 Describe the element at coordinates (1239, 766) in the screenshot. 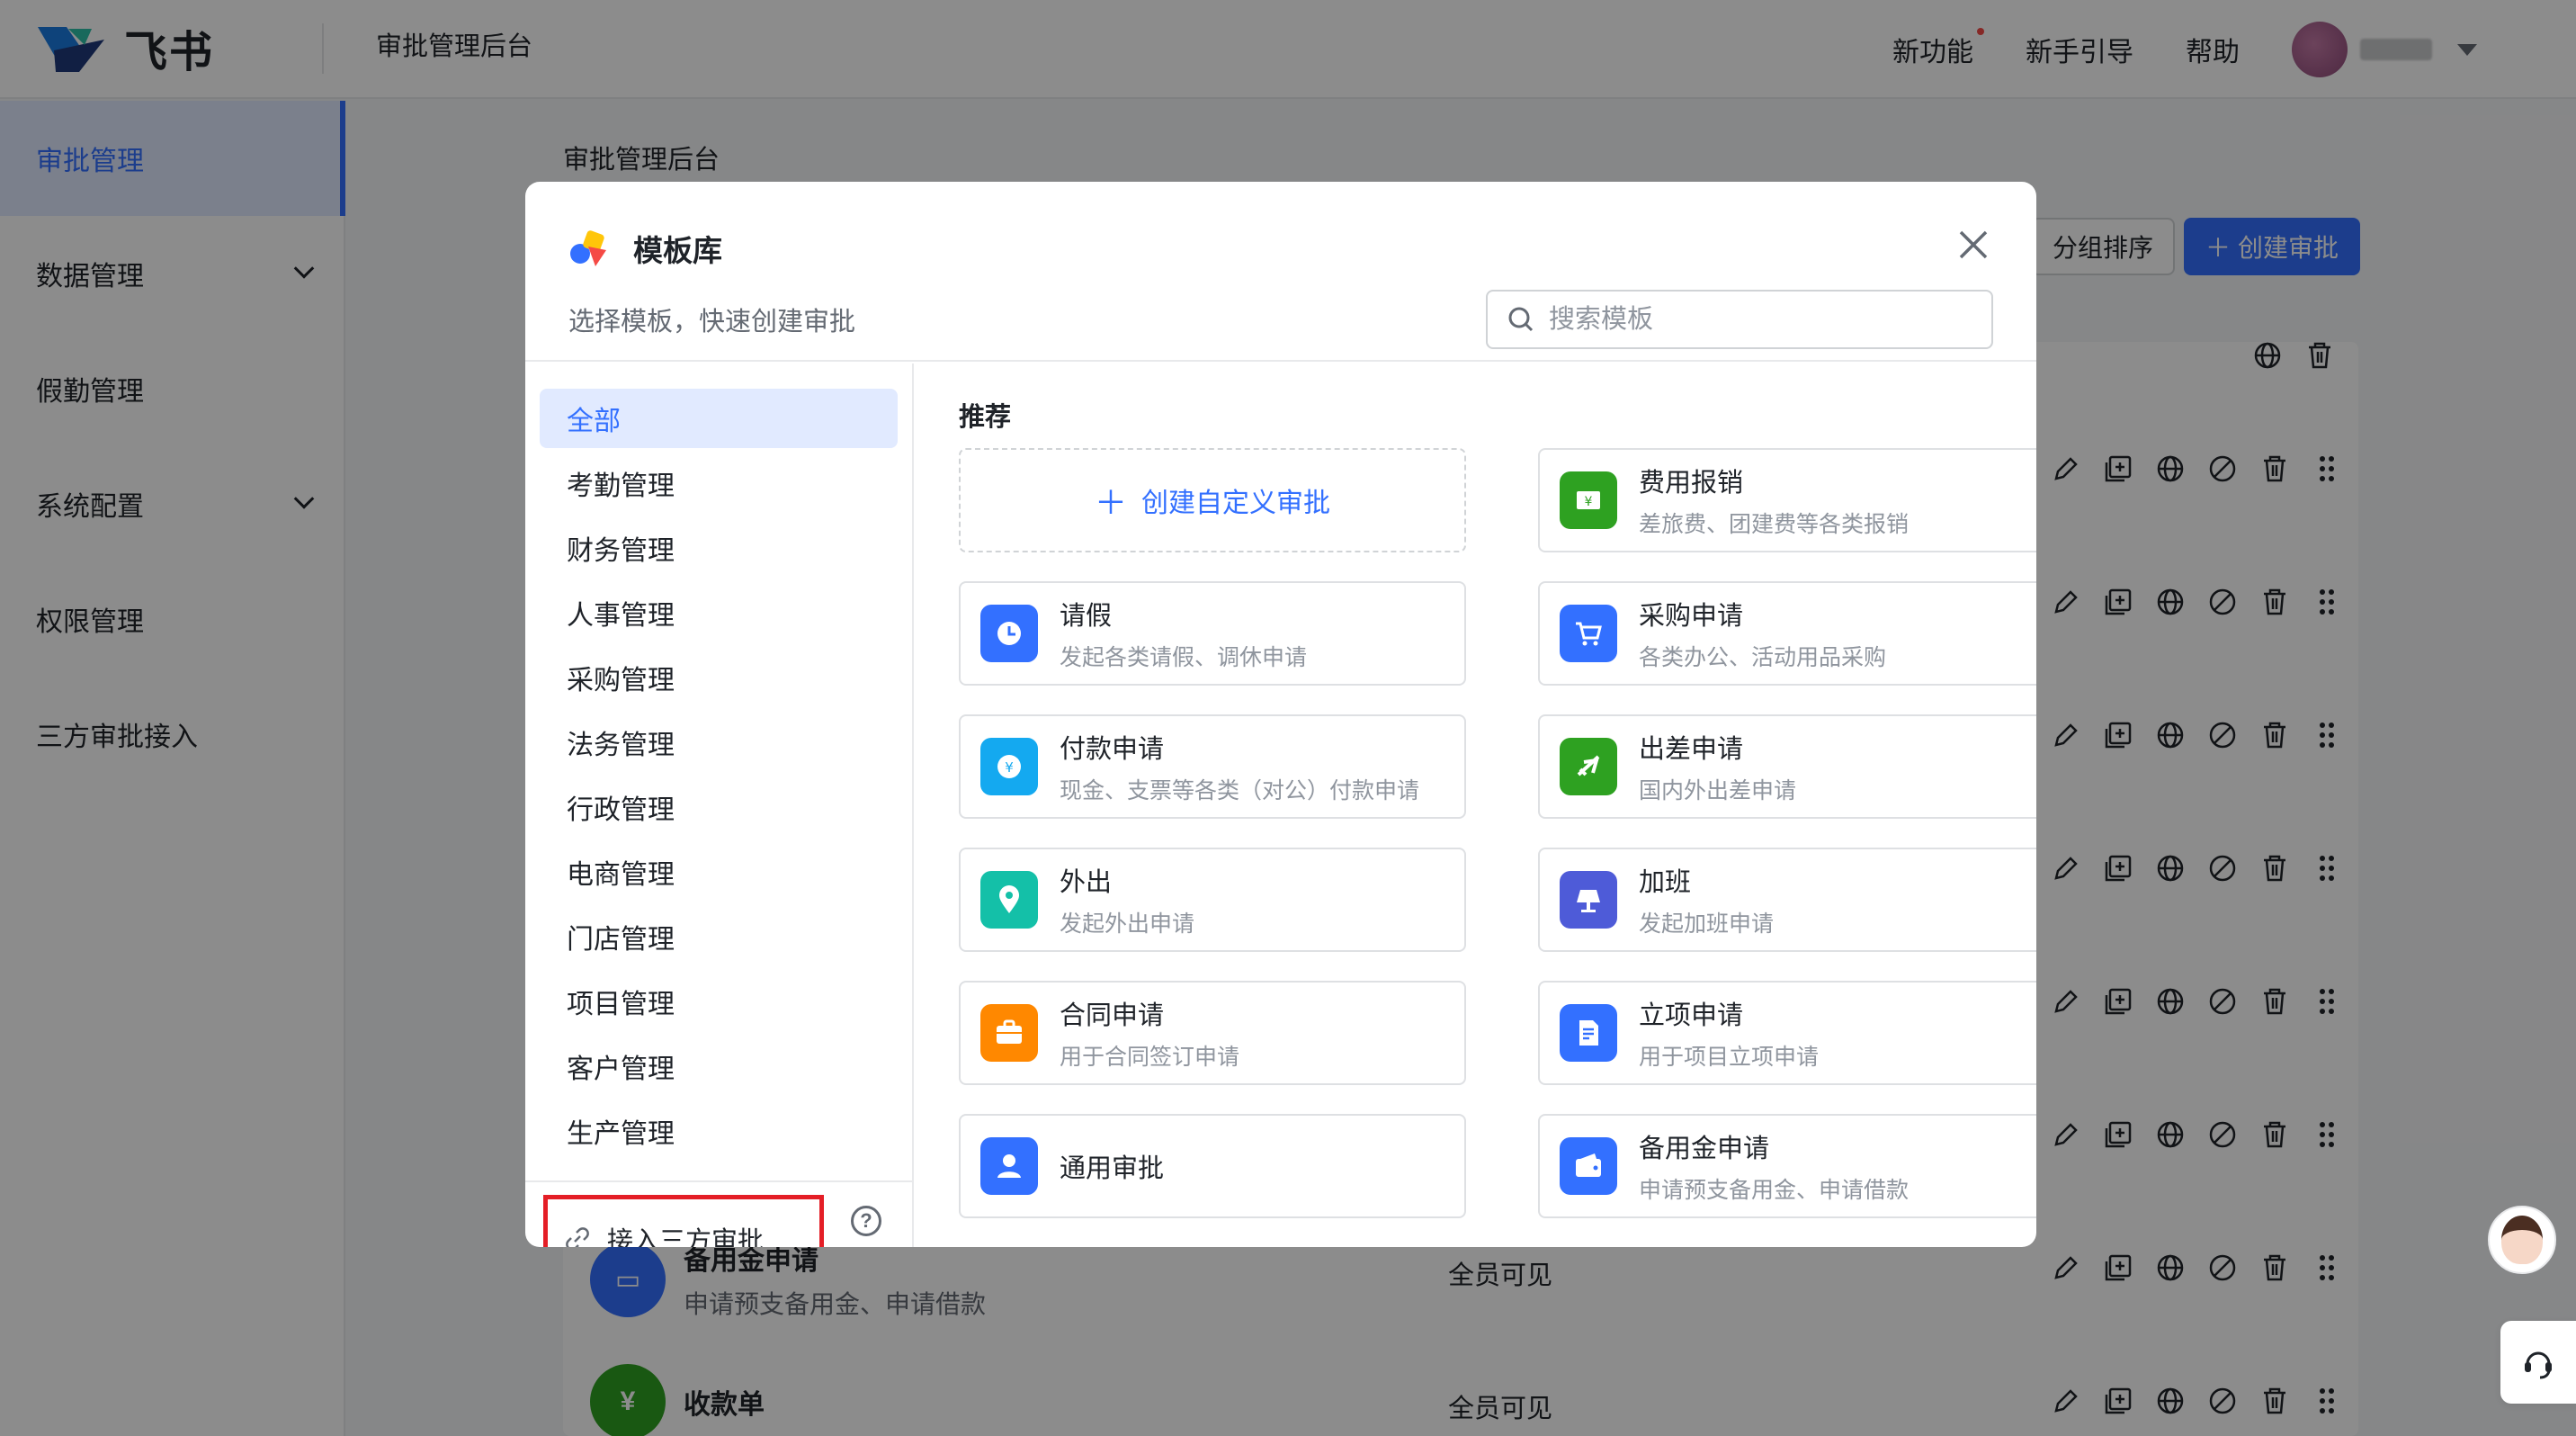

I see `template-card-text: 付款申请现金、支票等各类（对公）付款申请` at that location.